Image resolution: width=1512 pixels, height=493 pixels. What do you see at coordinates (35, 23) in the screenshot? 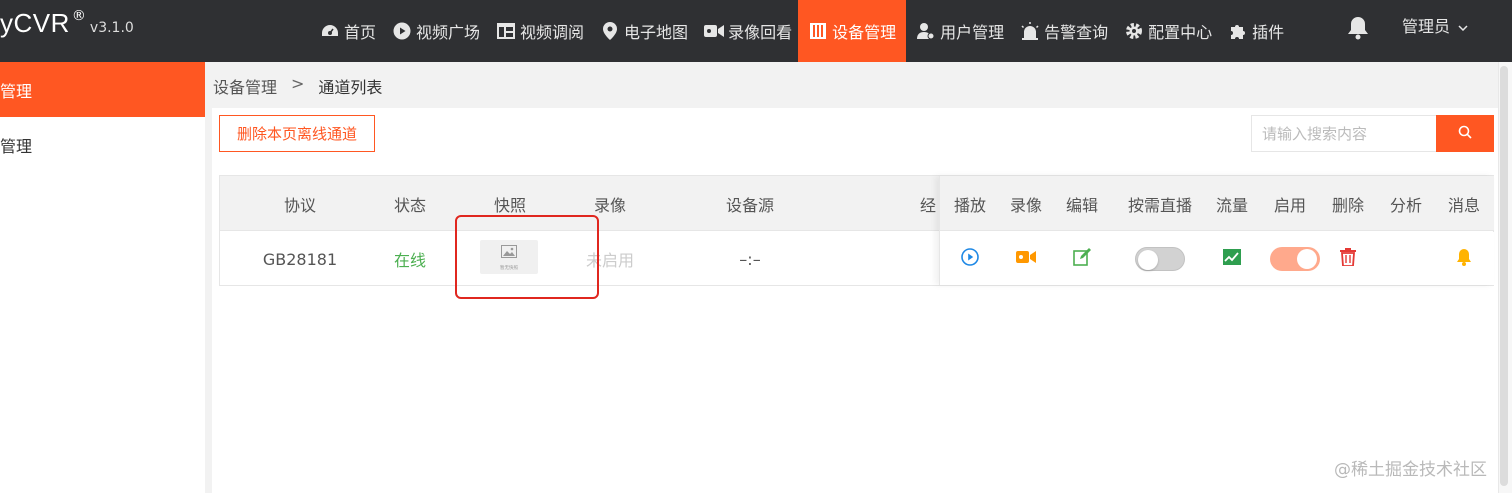
I see `brand-name: yCVR` at bounding box center [35, 23].